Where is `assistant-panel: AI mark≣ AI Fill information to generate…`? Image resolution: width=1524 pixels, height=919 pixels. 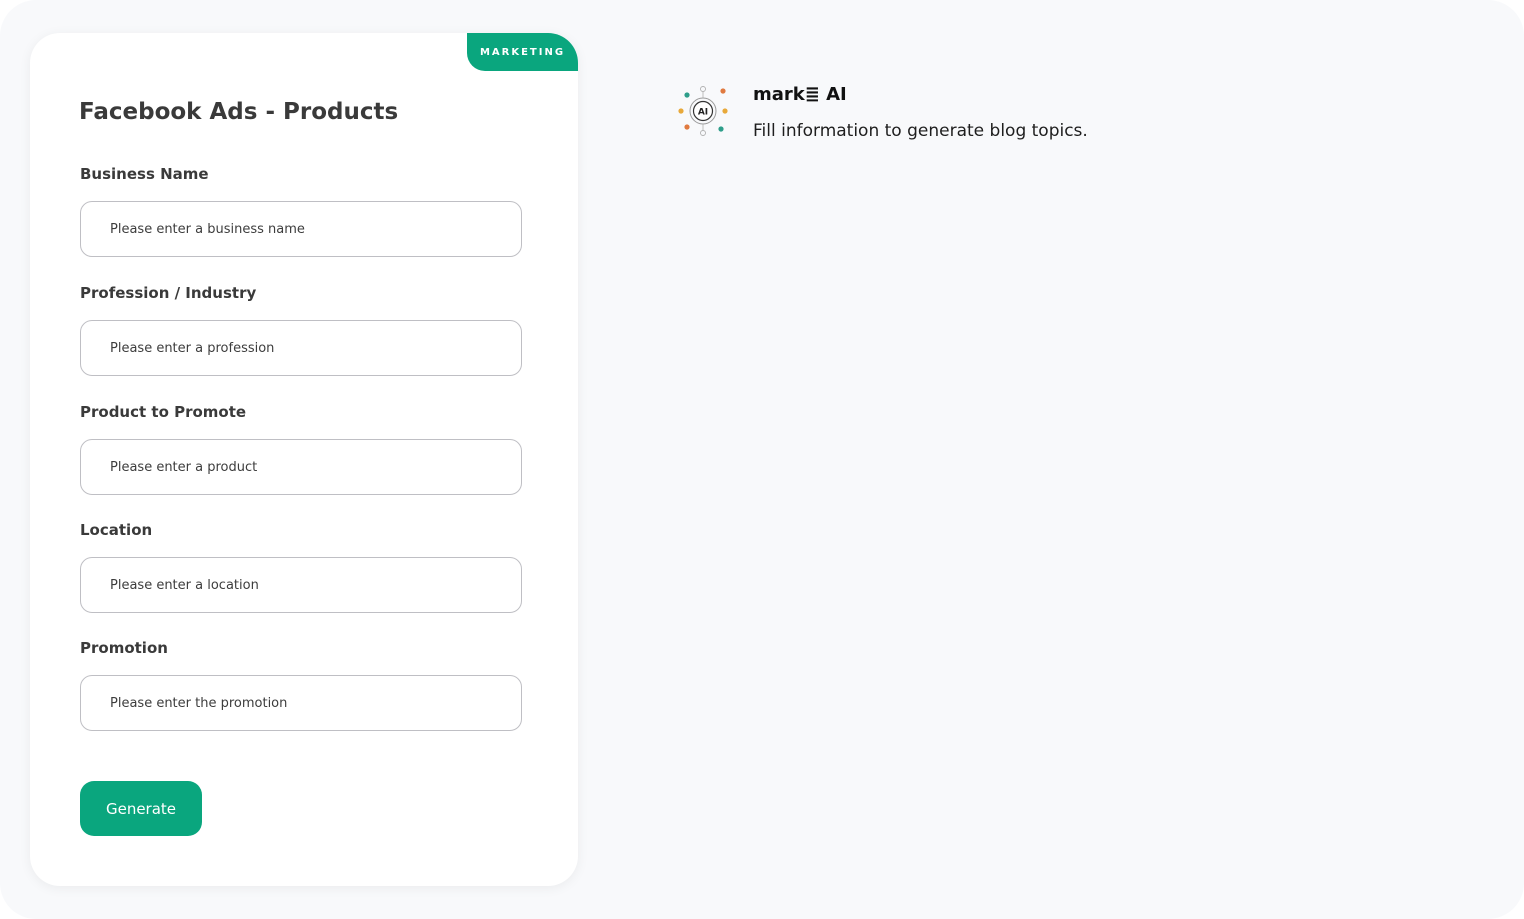 assistant-panel: AI mark≣ AI Fill information to generate… is located at coordinates (976, 114).